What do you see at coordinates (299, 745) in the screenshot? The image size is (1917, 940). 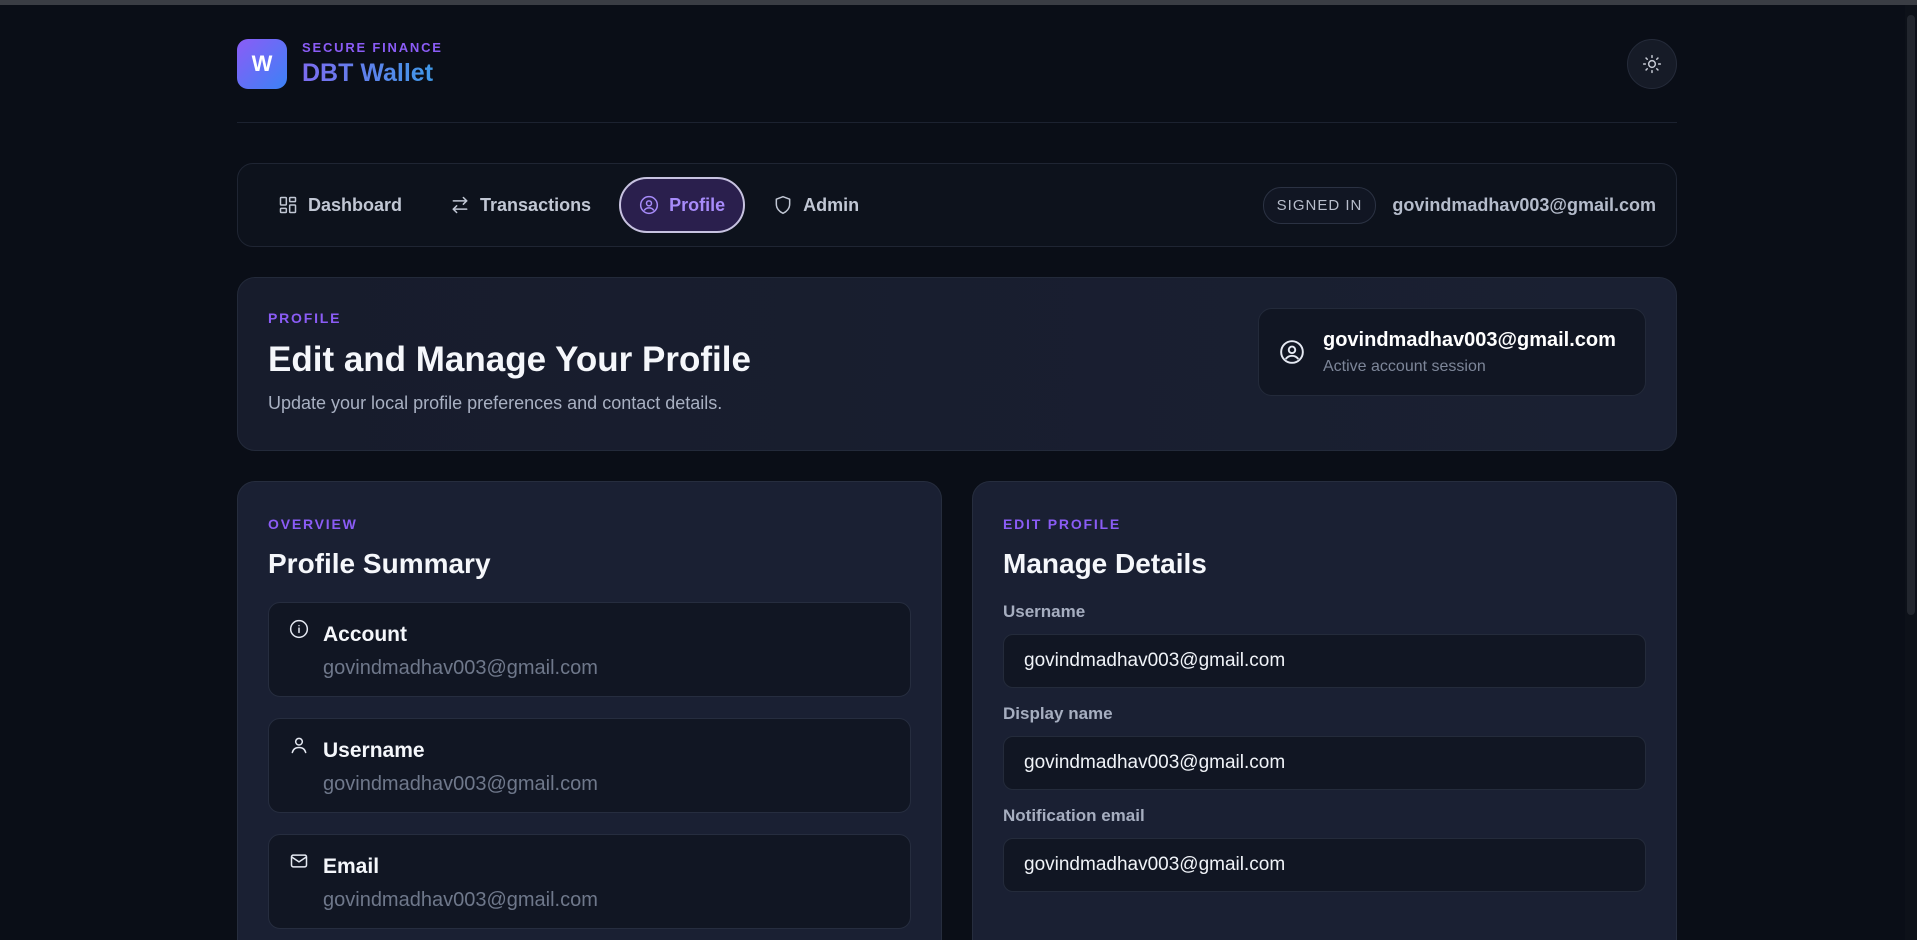 I see `user-icon` at bounding box center [299, 745].